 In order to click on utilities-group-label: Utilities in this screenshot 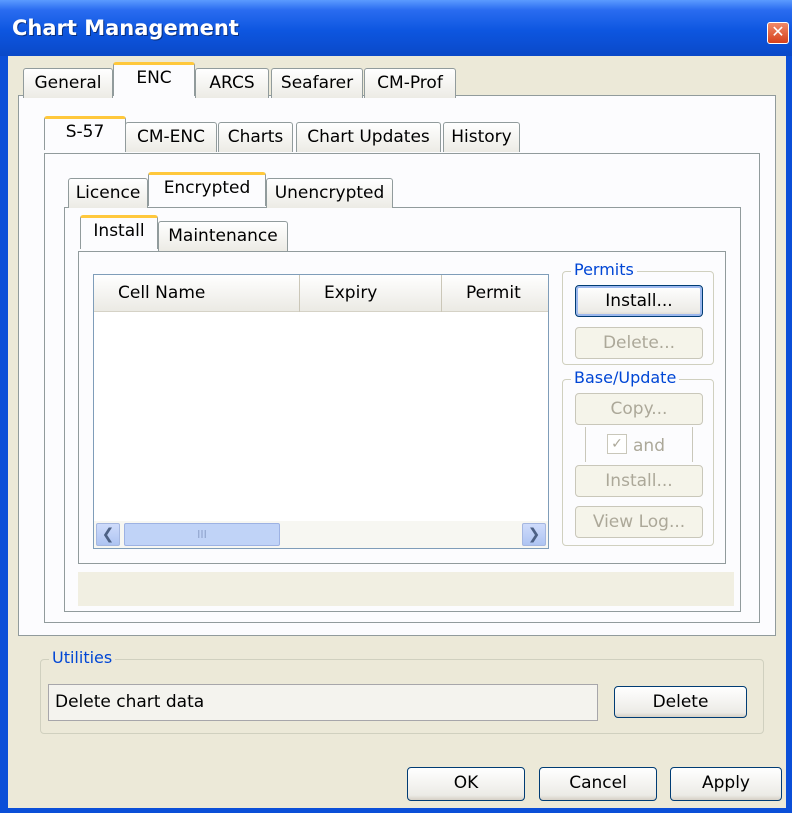, I will do `click(82, 657)`.